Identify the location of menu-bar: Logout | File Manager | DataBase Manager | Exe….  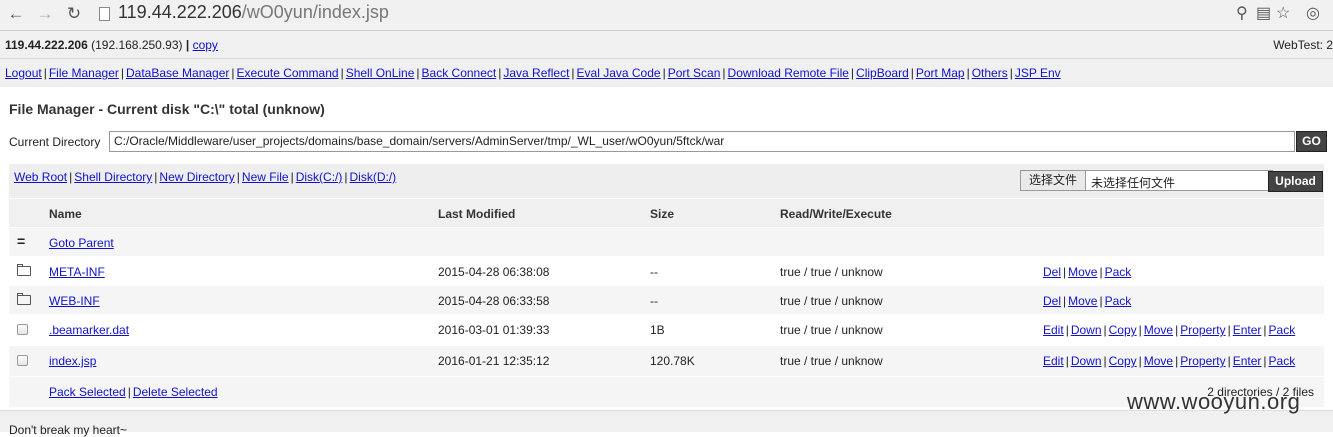
(666, 73).